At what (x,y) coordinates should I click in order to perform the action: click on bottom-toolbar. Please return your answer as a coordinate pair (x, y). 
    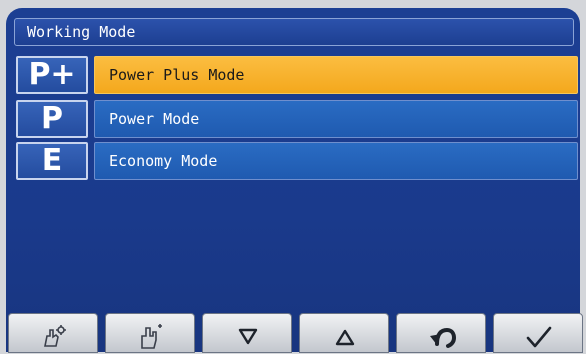
    Looking at the image, I should click on (293, 333).